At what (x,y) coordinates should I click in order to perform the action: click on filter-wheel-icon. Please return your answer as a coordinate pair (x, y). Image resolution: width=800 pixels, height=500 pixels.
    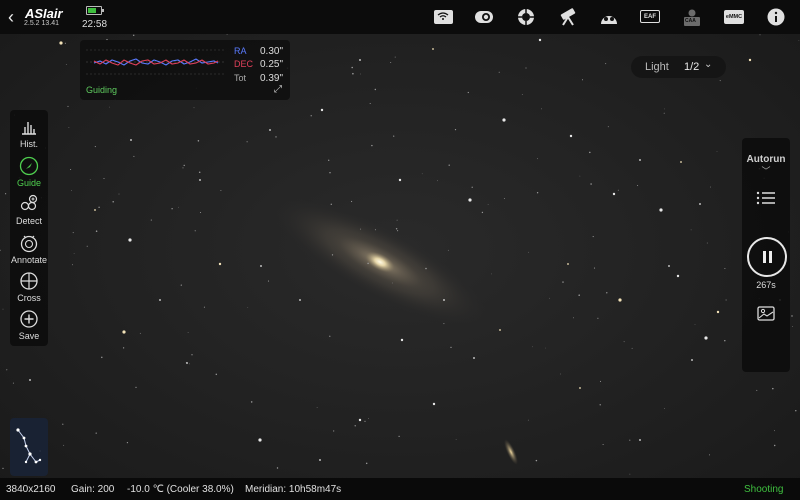
    Looking at the image, I should click on (609, 16).